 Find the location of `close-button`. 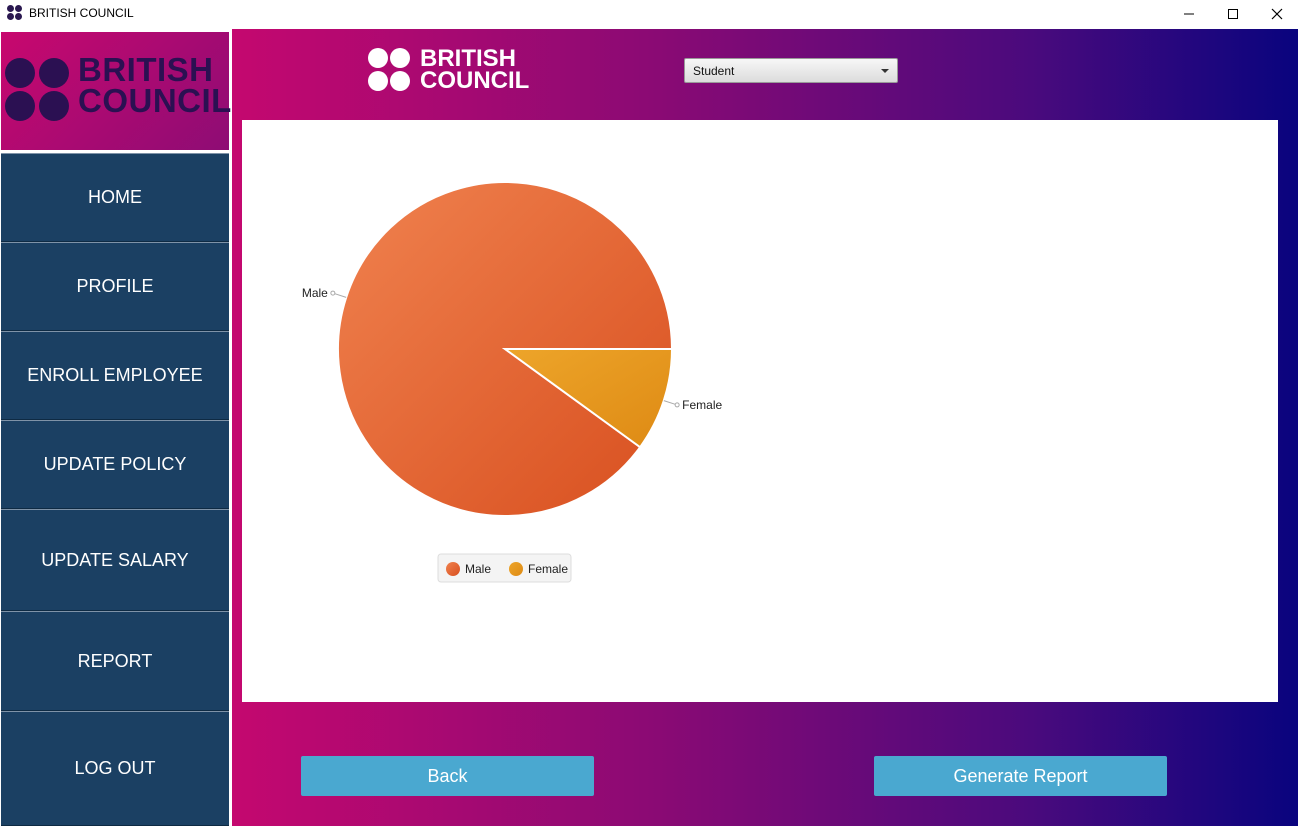

close-button is located at coordinates (1276, 14).